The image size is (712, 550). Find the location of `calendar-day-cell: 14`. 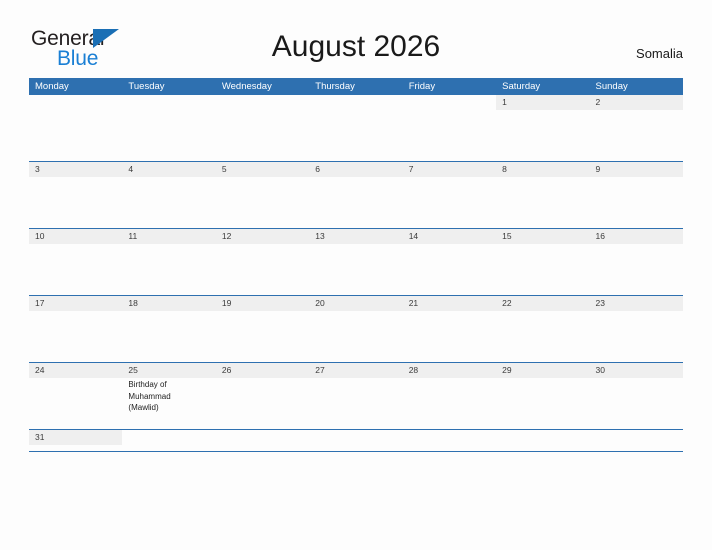

calendar-day-cell: 14 is located at coordinates (449, 262).